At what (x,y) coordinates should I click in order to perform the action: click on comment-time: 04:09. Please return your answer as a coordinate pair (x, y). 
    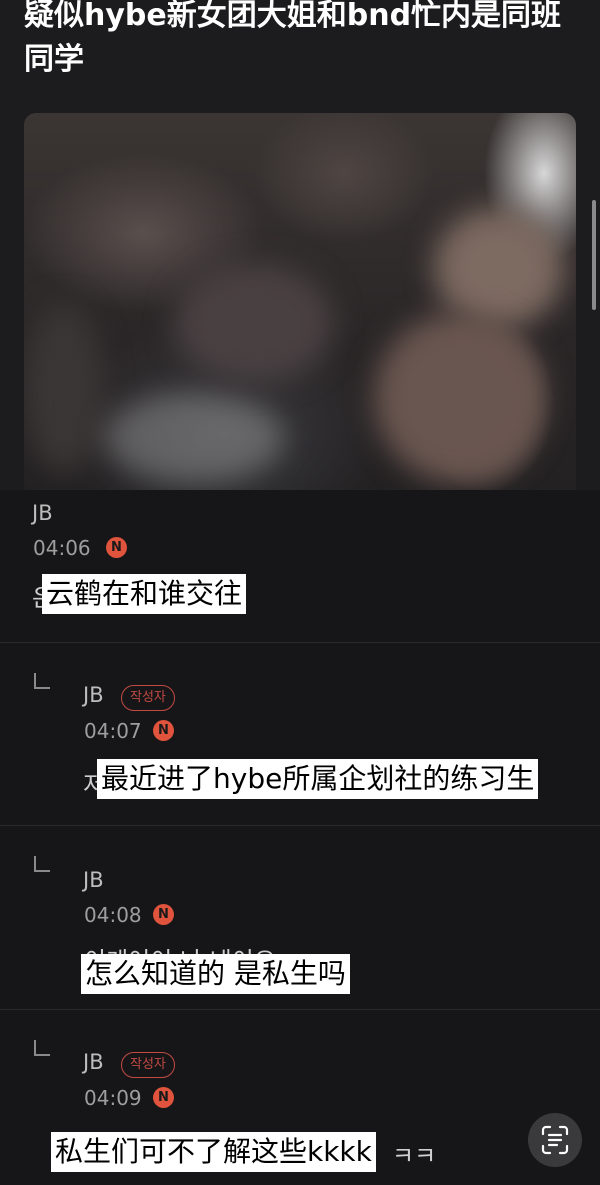
    Looking at the image, I should click on (113, 1098).